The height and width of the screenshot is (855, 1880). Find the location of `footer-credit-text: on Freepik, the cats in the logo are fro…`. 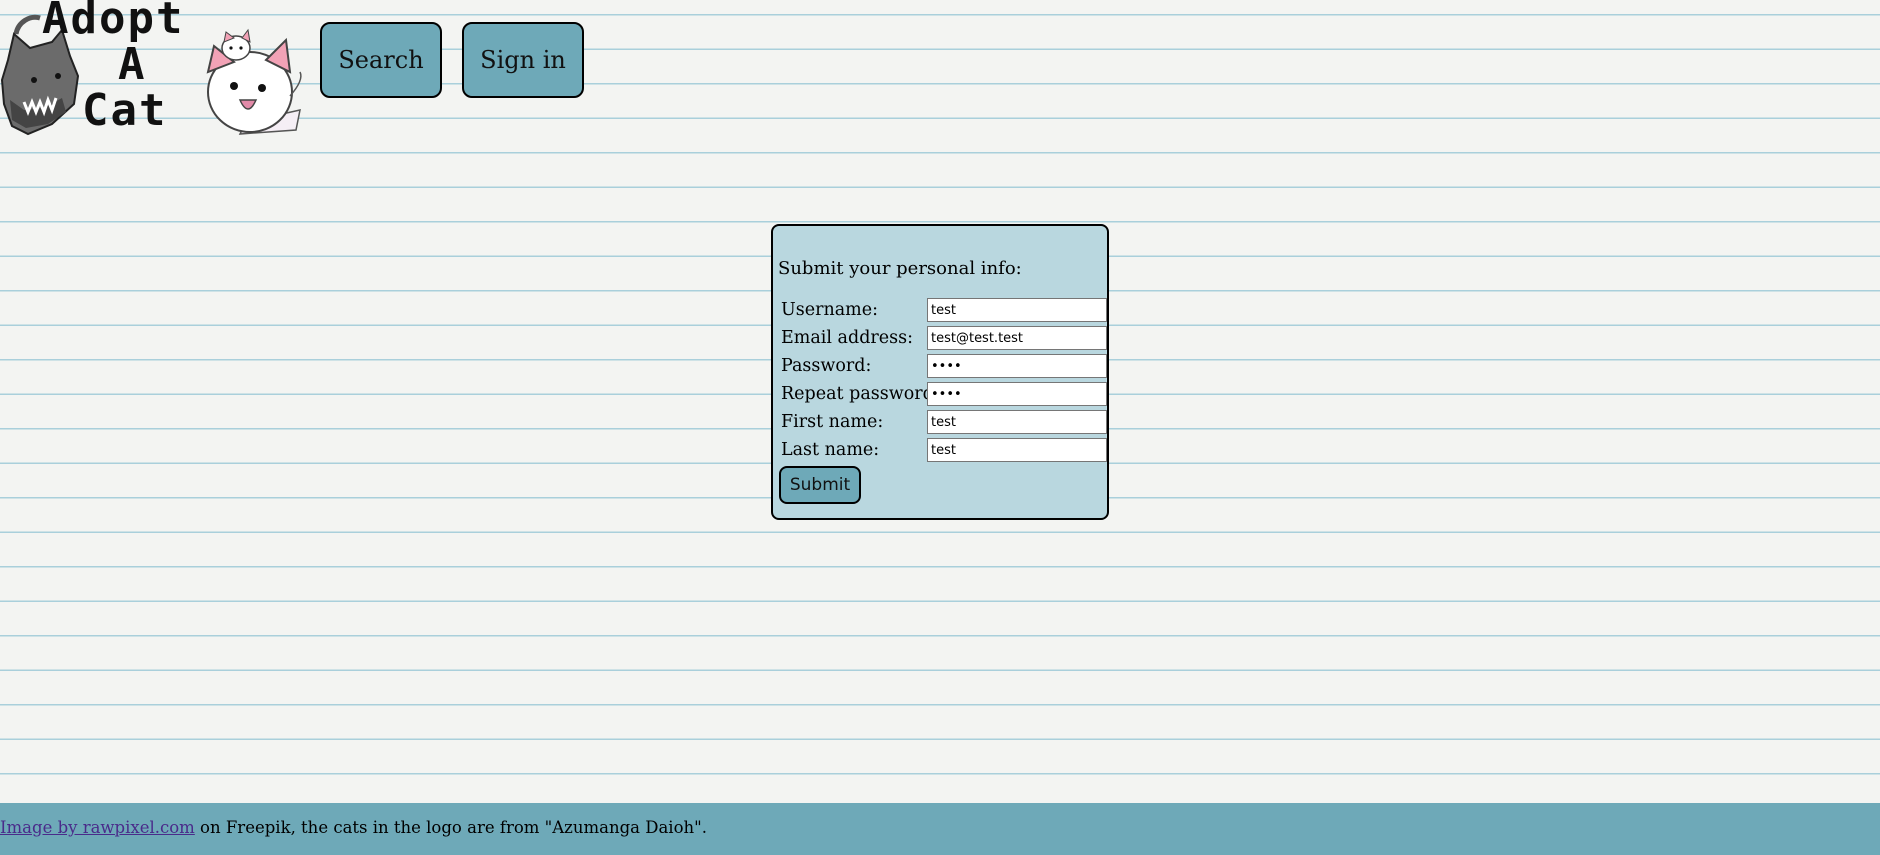

footer-credit-text: on Freepik, the cats in the logo are fro… is located at coordinates (450, 827).